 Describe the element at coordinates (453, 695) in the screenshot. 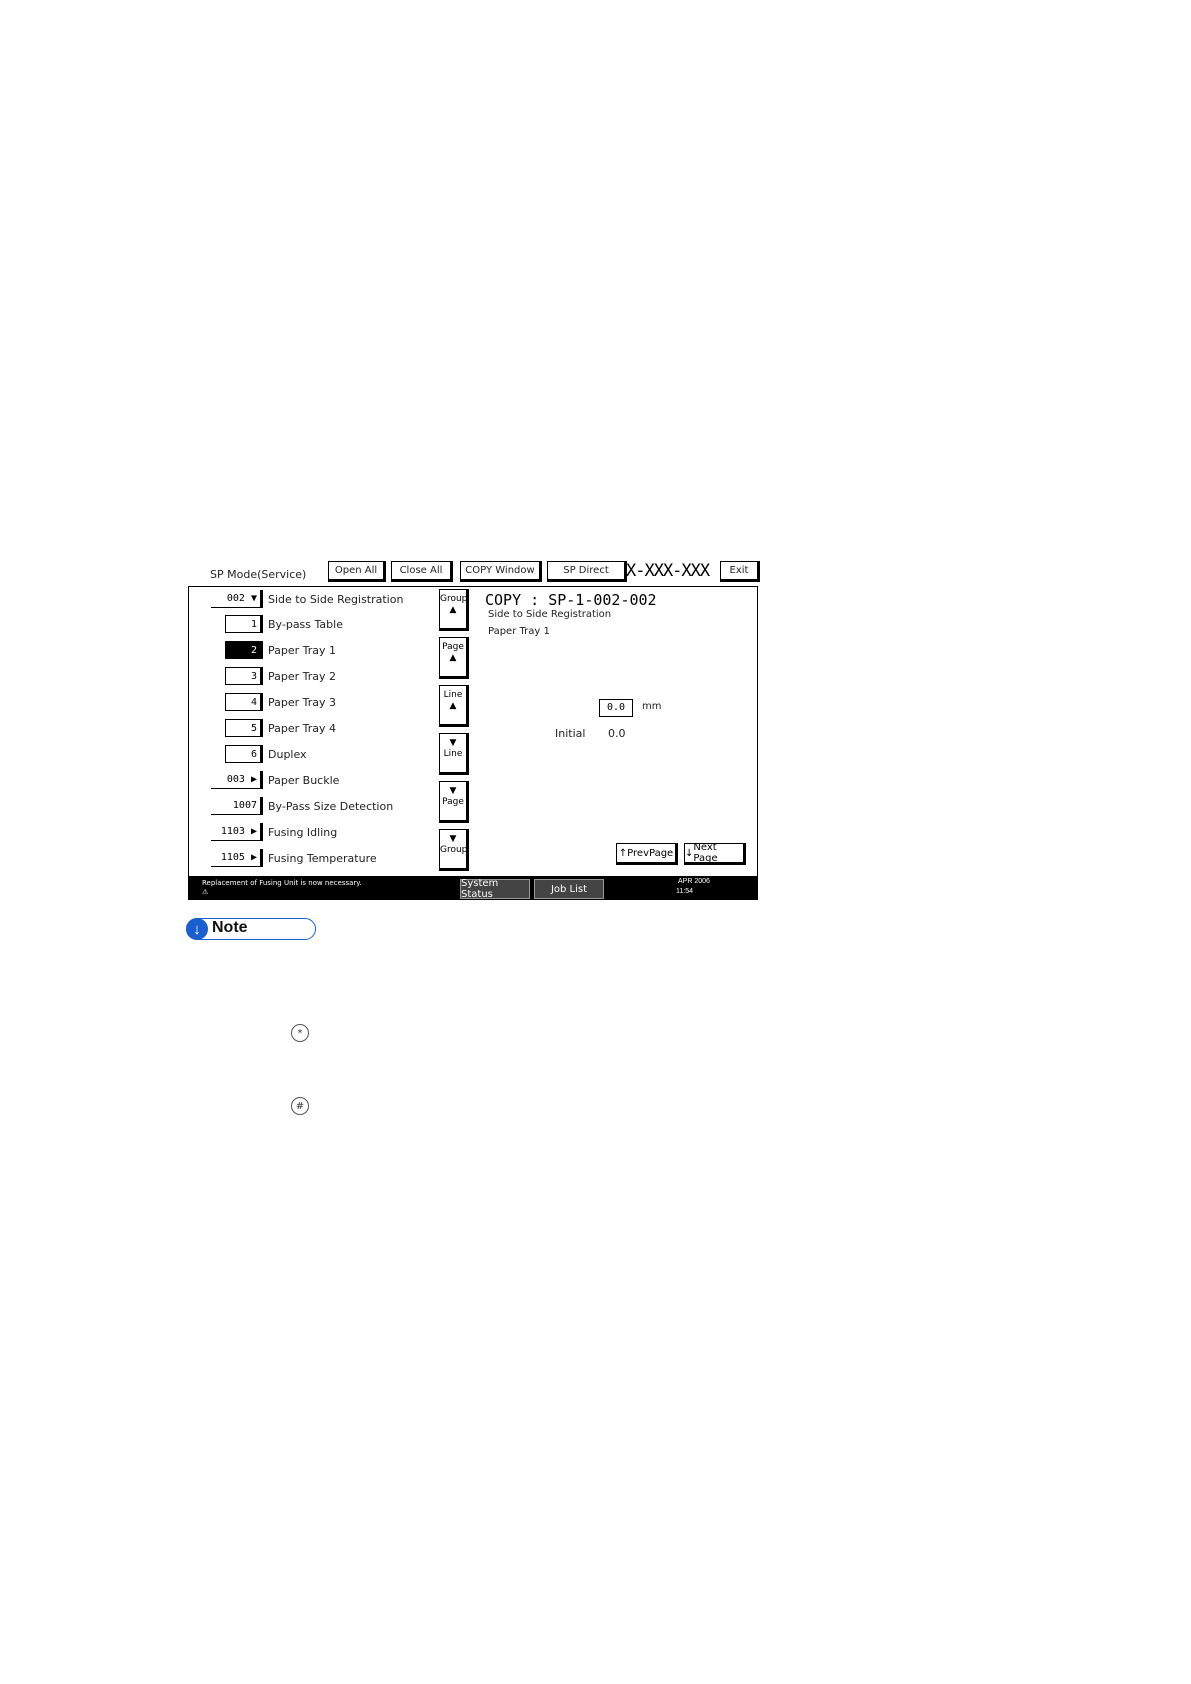

I see `line-up-label: Line` at that location.